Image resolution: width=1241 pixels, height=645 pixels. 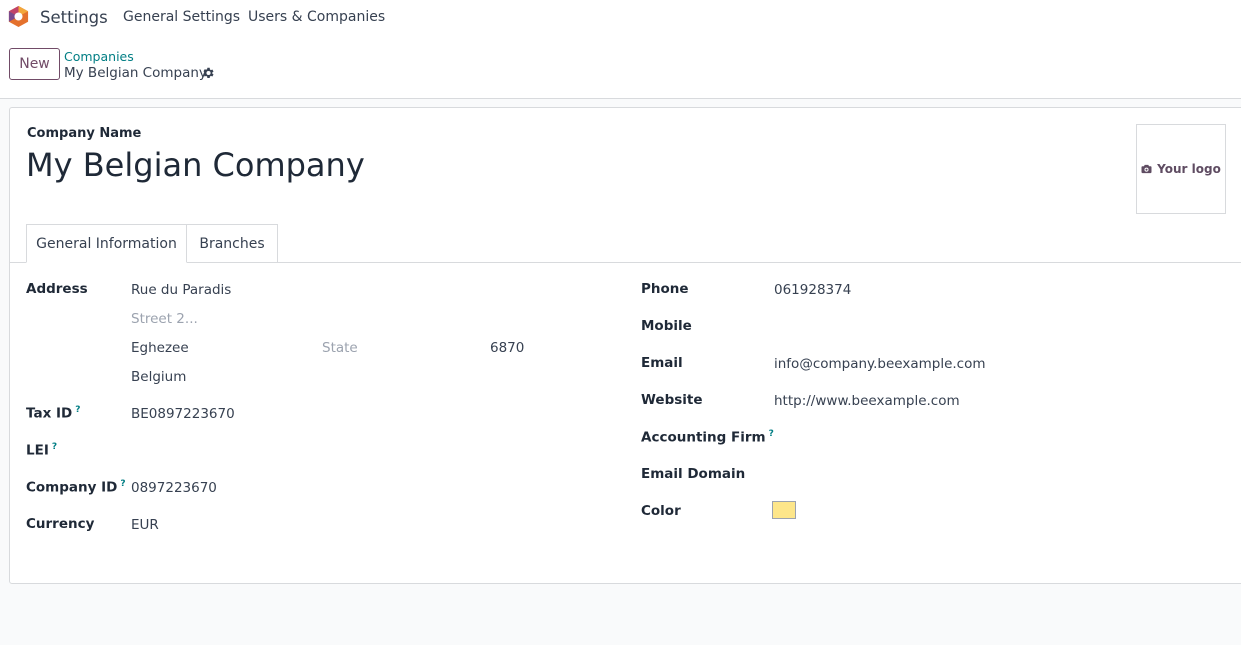 What do you see at coordinates (665, 289) in the screenshot?
I see `phone-label: Phone` at bounding box center [665, 289].